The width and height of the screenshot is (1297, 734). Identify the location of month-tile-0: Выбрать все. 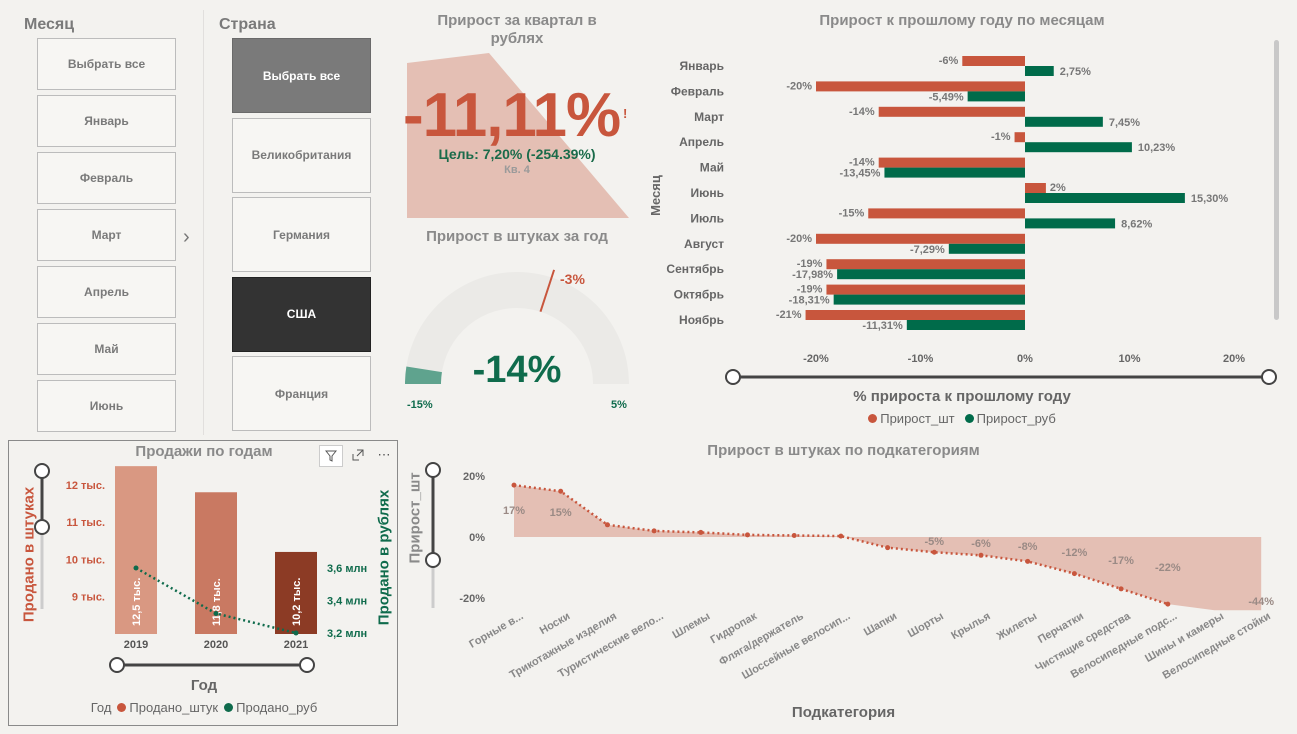
(106, 64).